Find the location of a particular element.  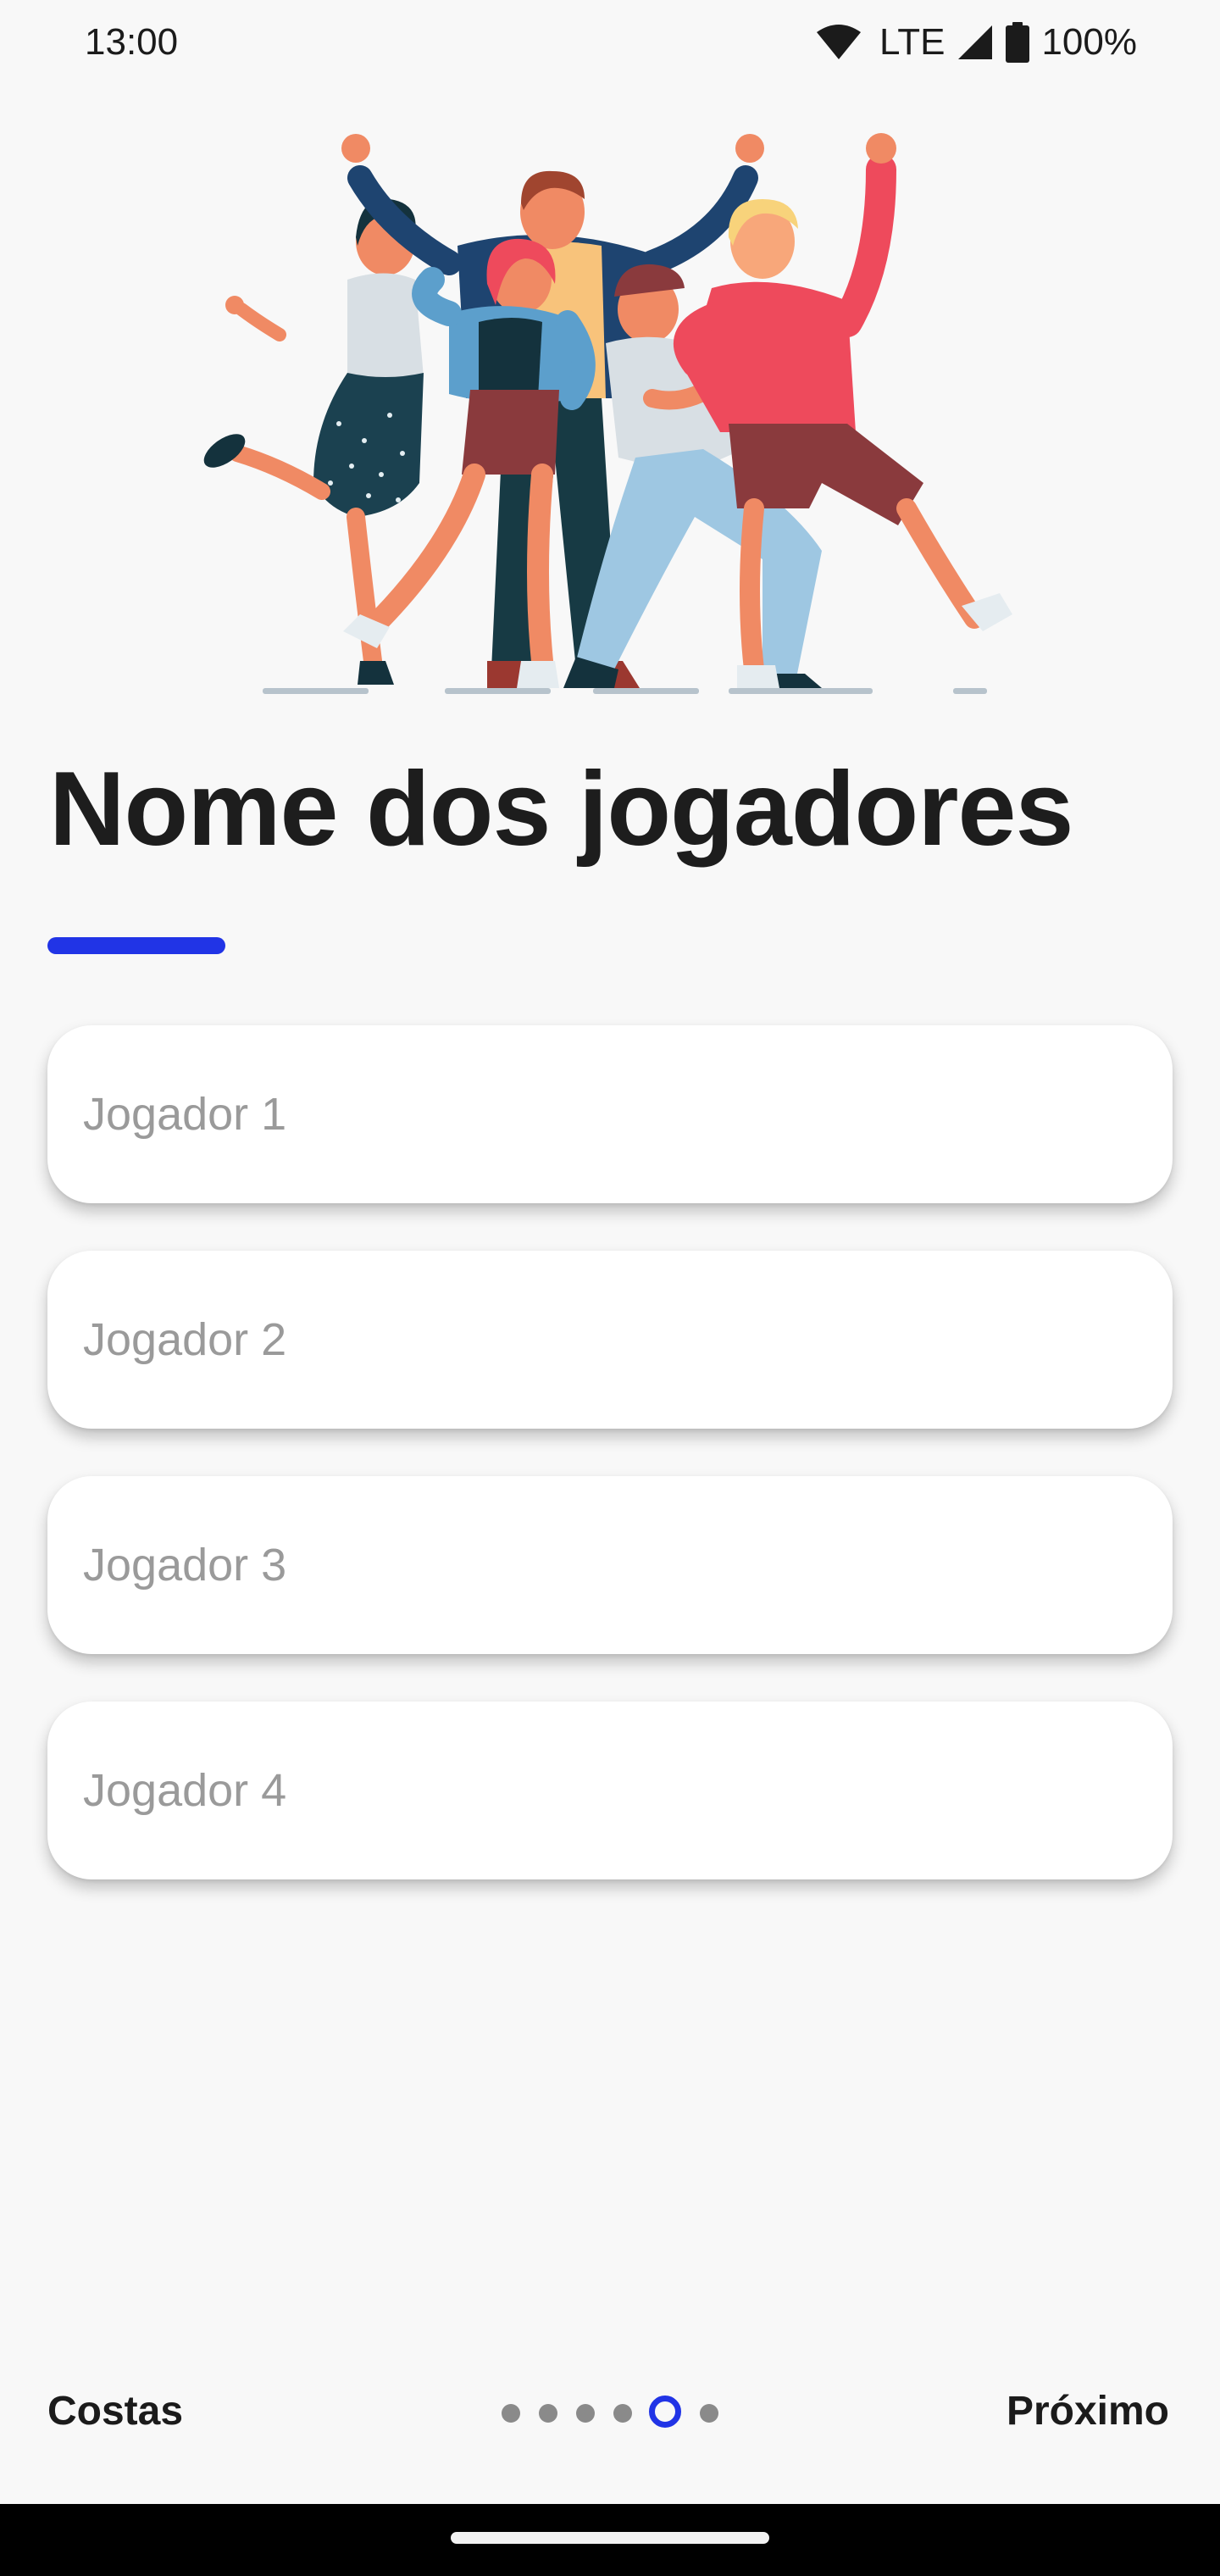

player-3-input is located at coordinates (610, 1565).